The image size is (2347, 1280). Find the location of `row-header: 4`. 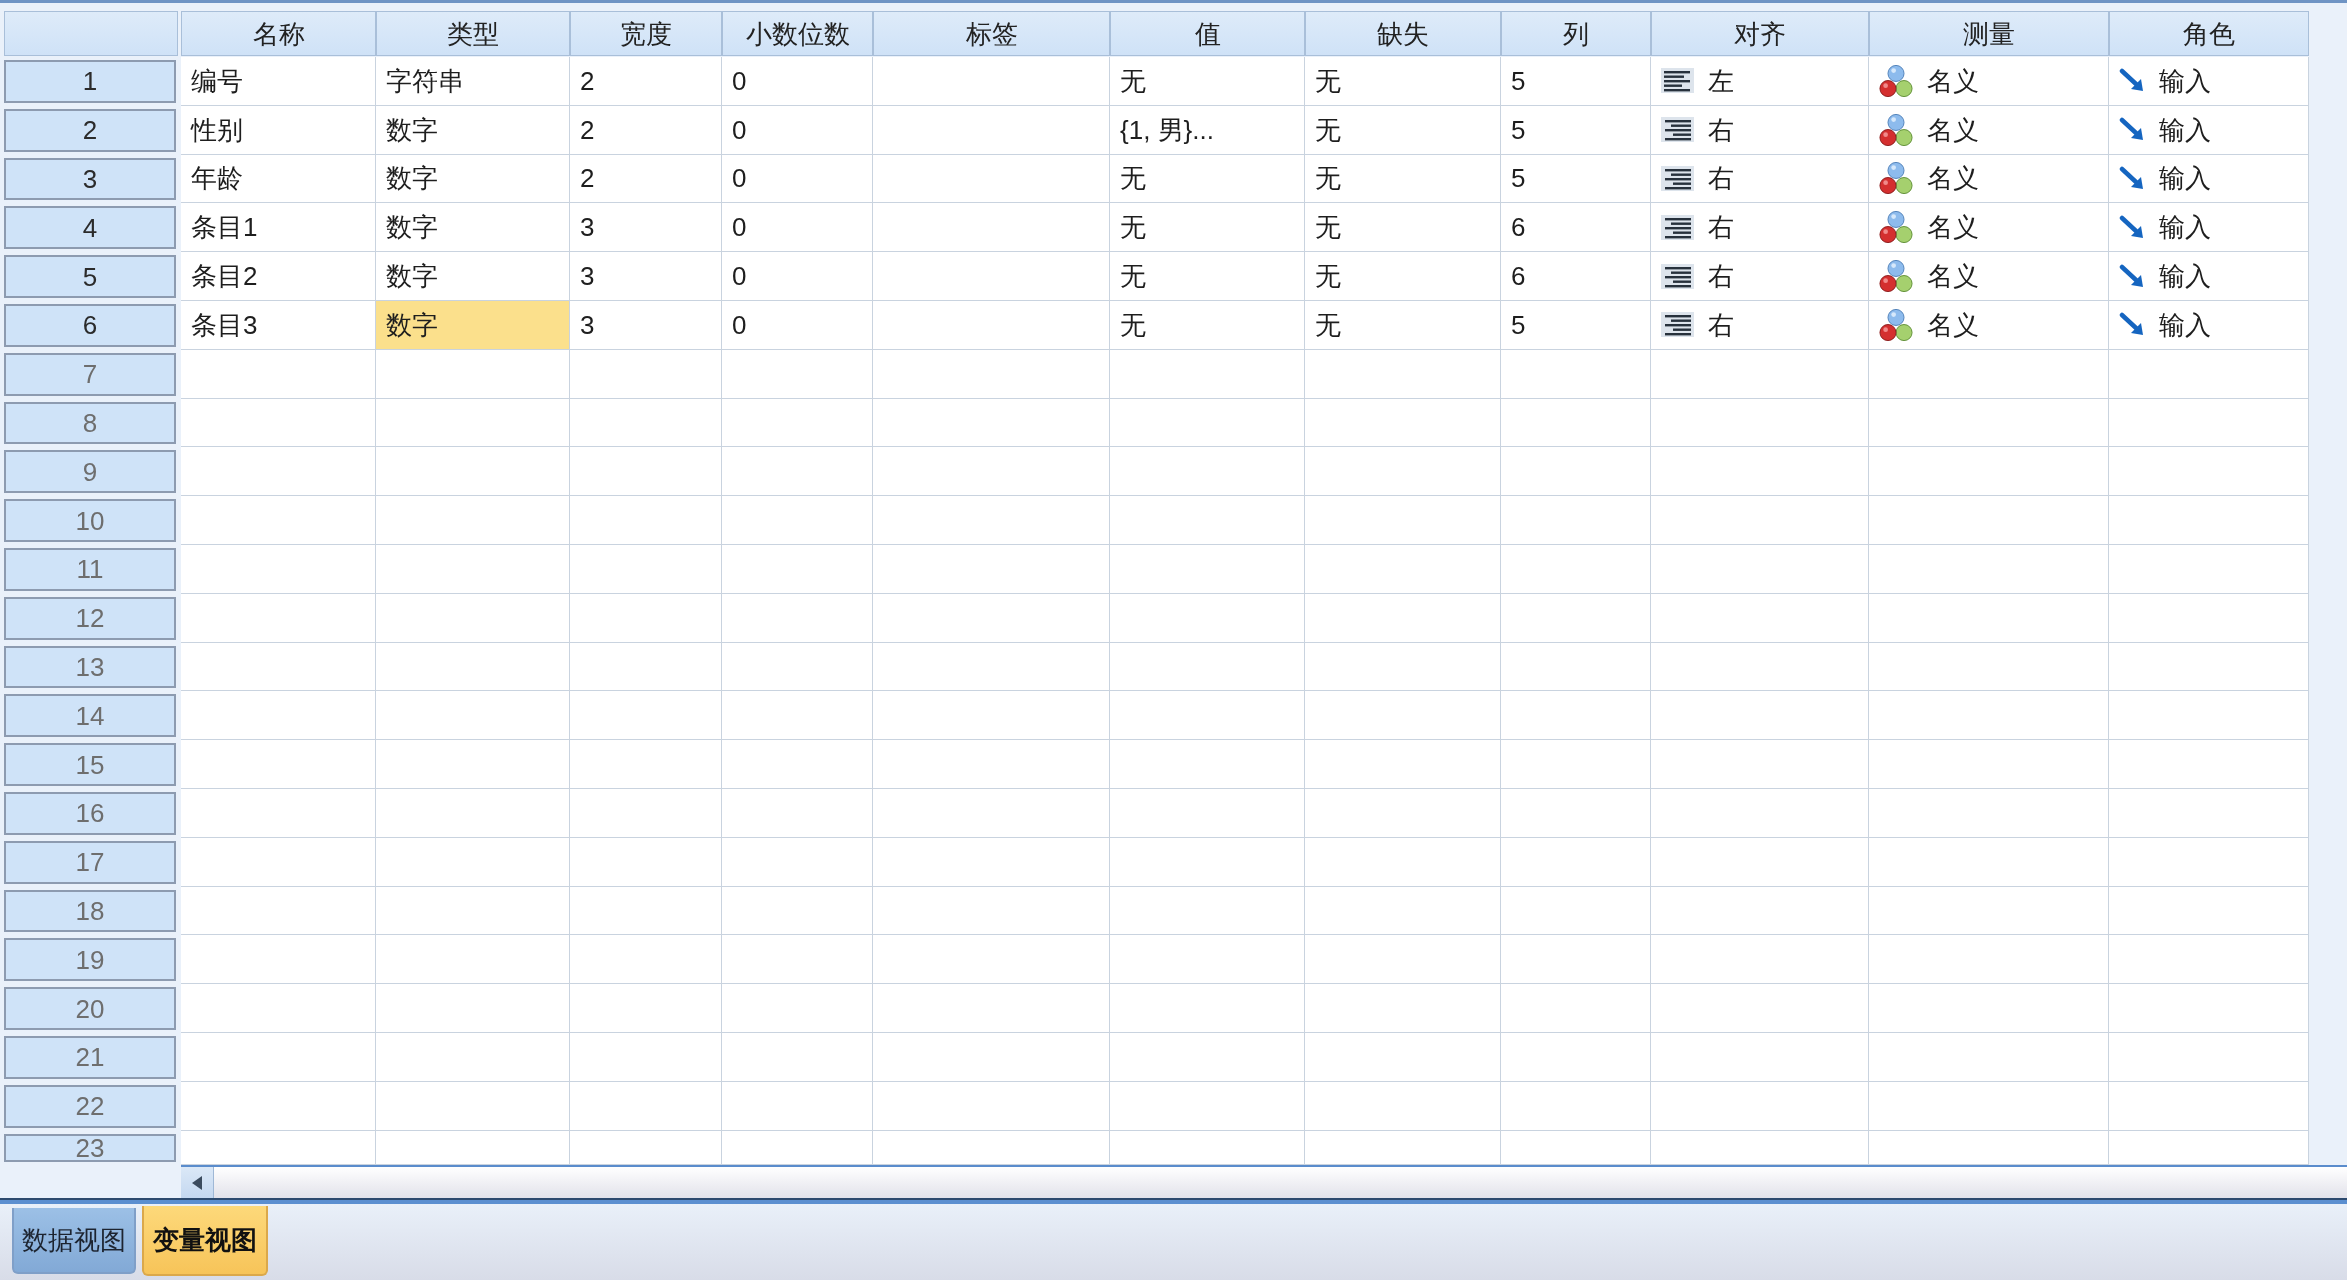

row-header: 4 is located at coordinates (90, 228).